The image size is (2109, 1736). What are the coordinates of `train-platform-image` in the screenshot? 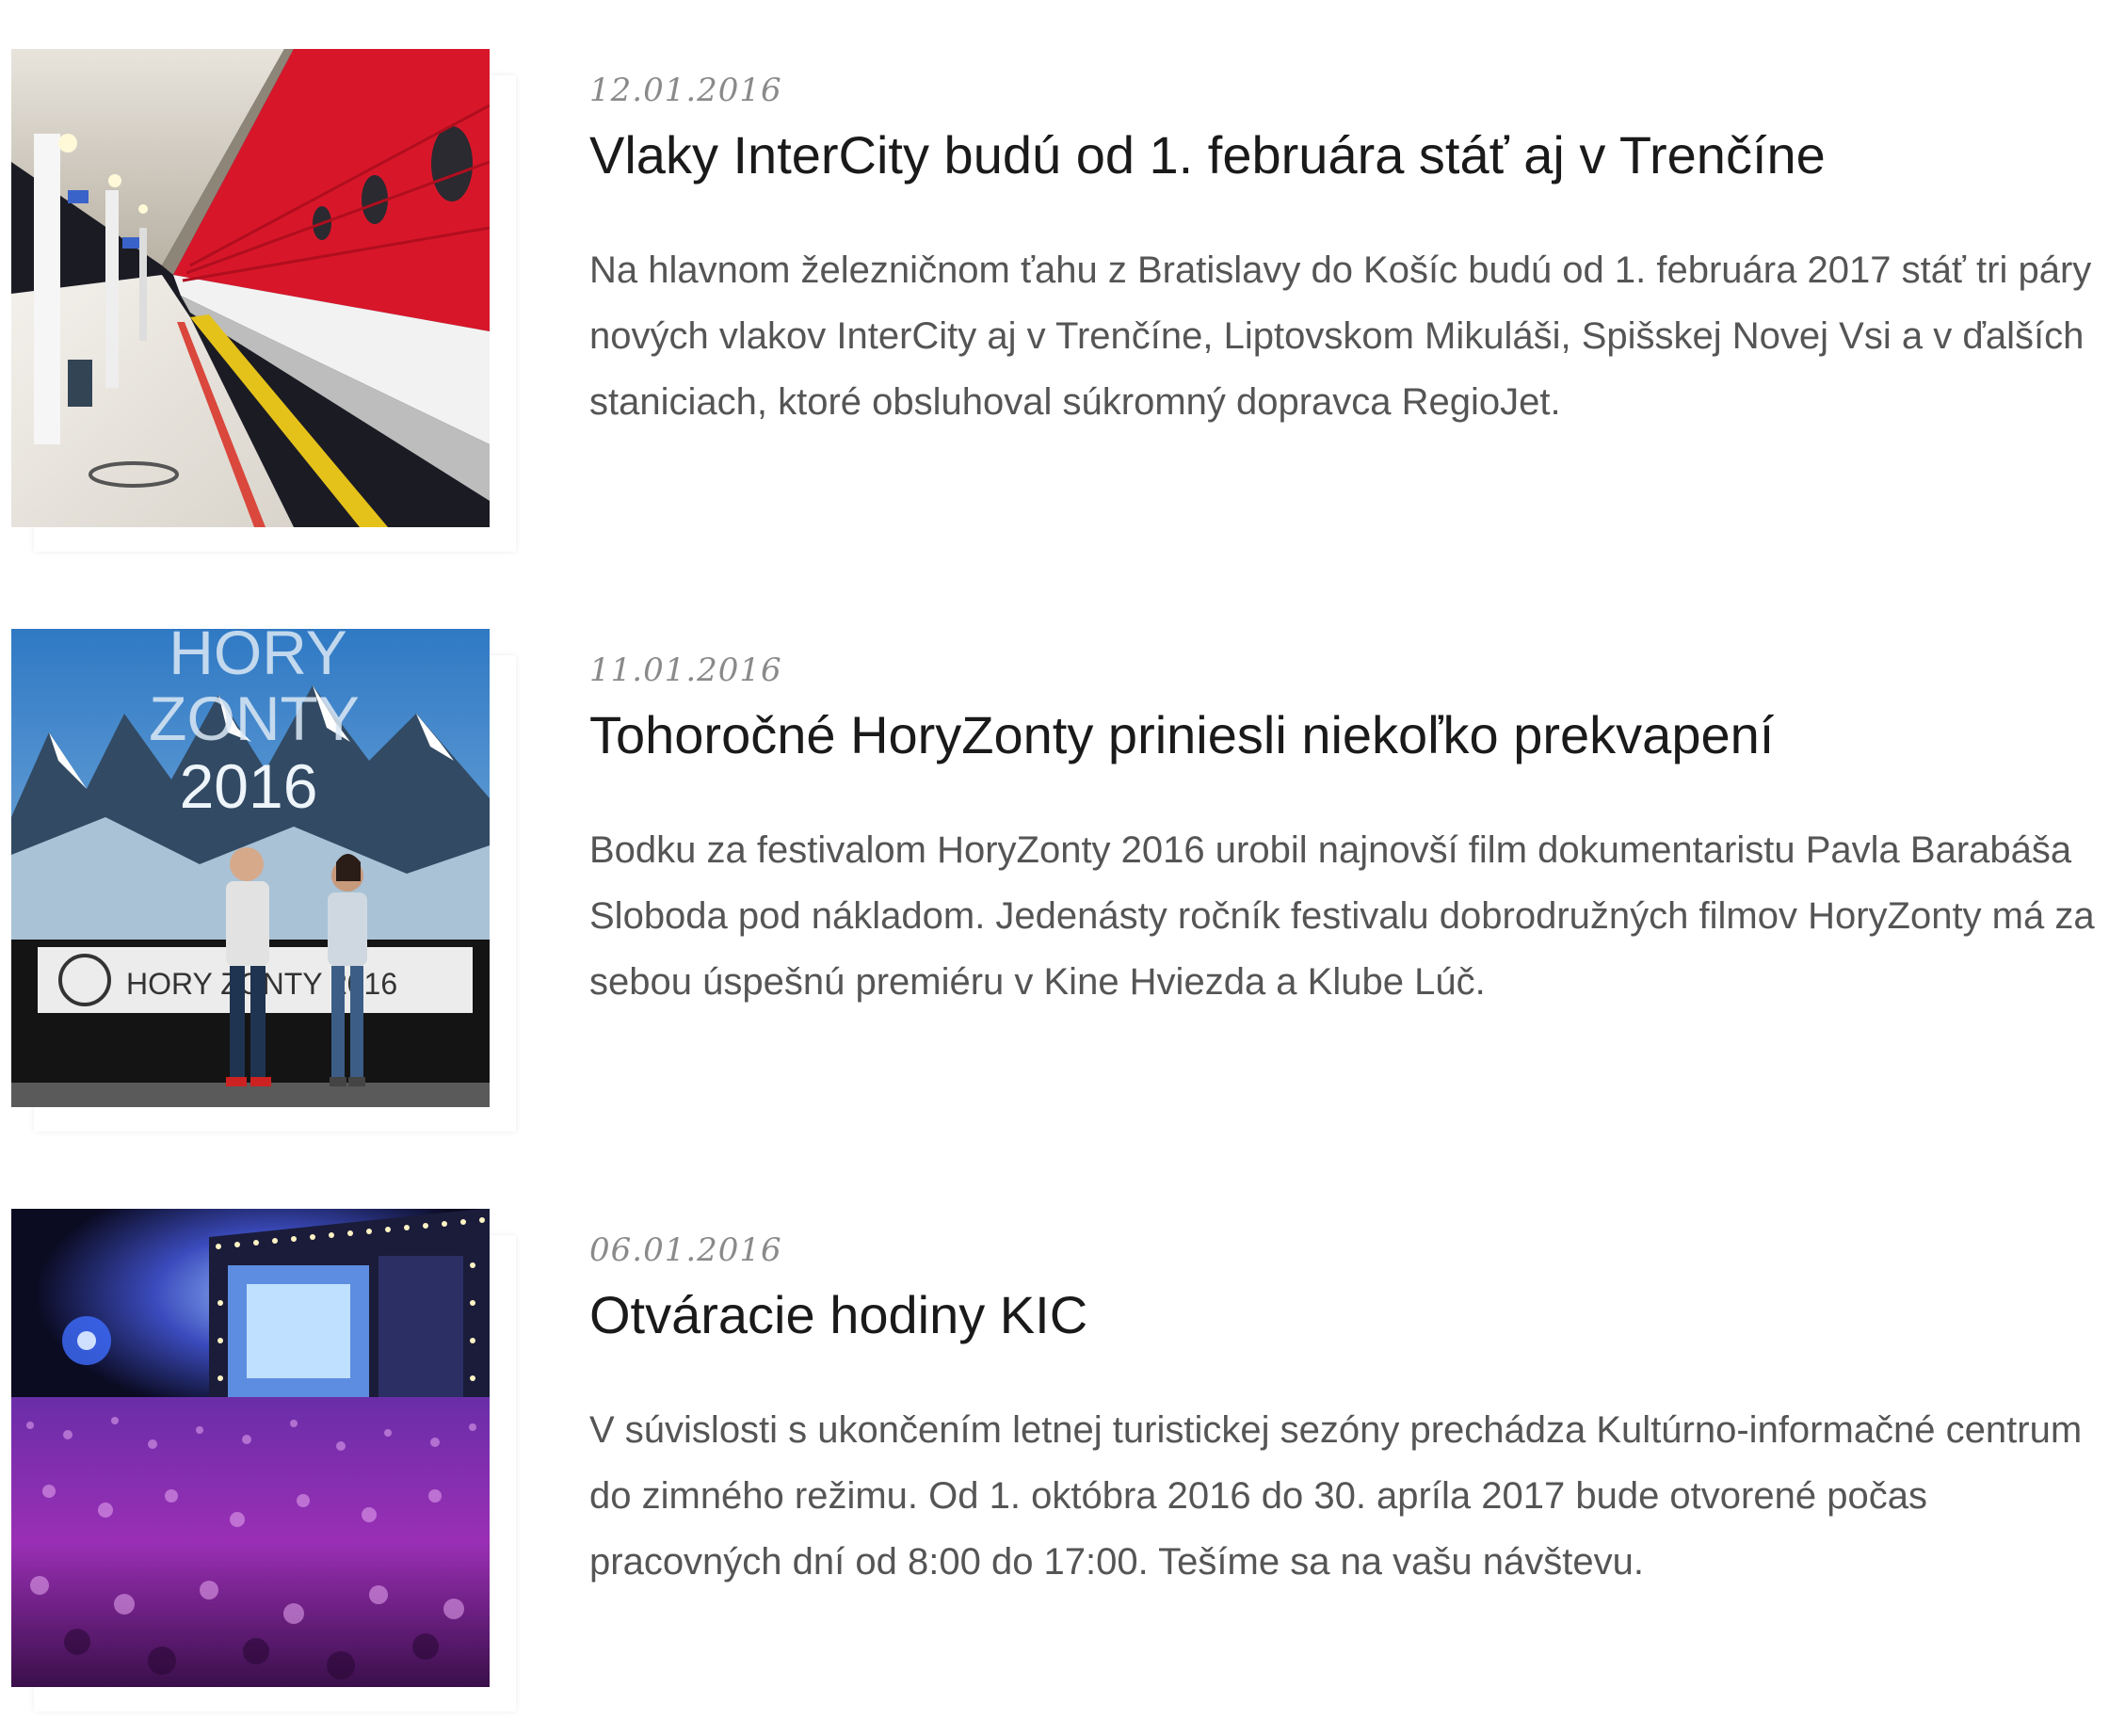 It's located at (251, 288).